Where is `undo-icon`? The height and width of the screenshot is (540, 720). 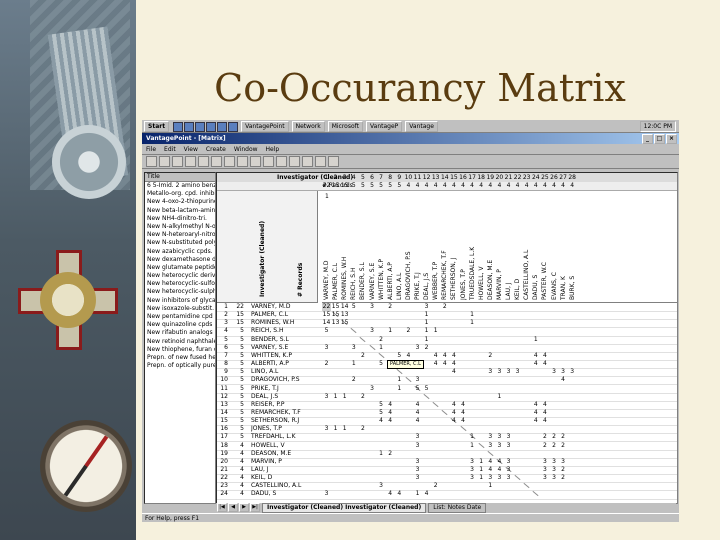 undo-icon is located at coordinates (255, 161).